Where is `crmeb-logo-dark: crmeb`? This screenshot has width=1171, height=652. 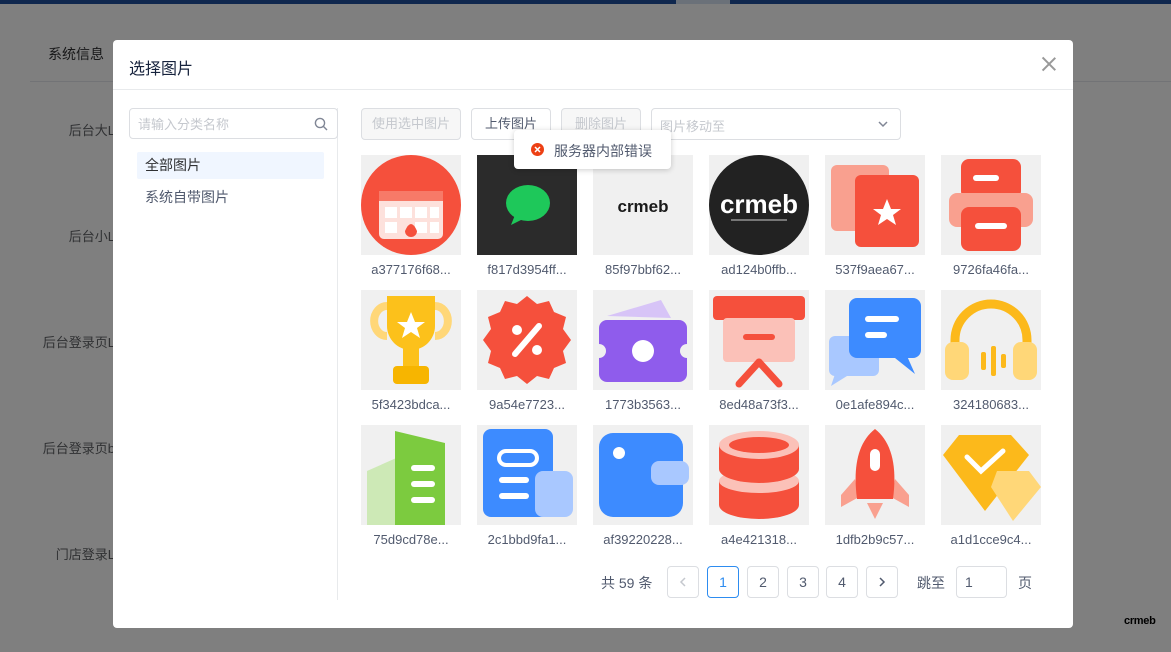
crmeb-logo-dark: crmeb is located at coordinates (759, 205).